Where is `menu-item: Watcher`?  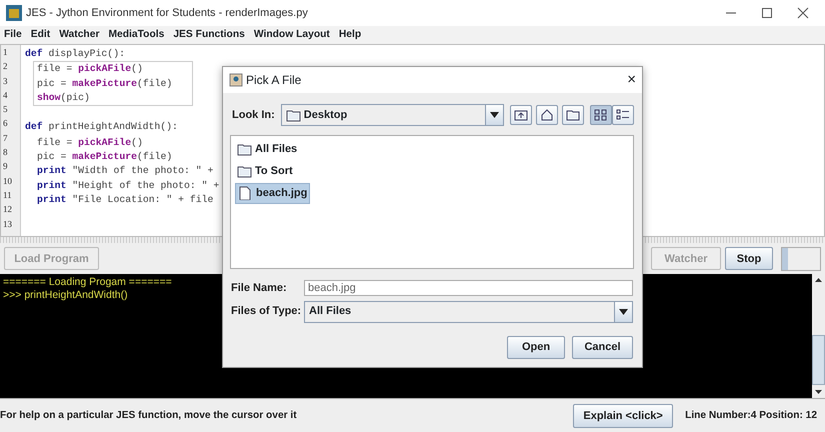
menu-item: Watcher is located at coordinates (79, 35).